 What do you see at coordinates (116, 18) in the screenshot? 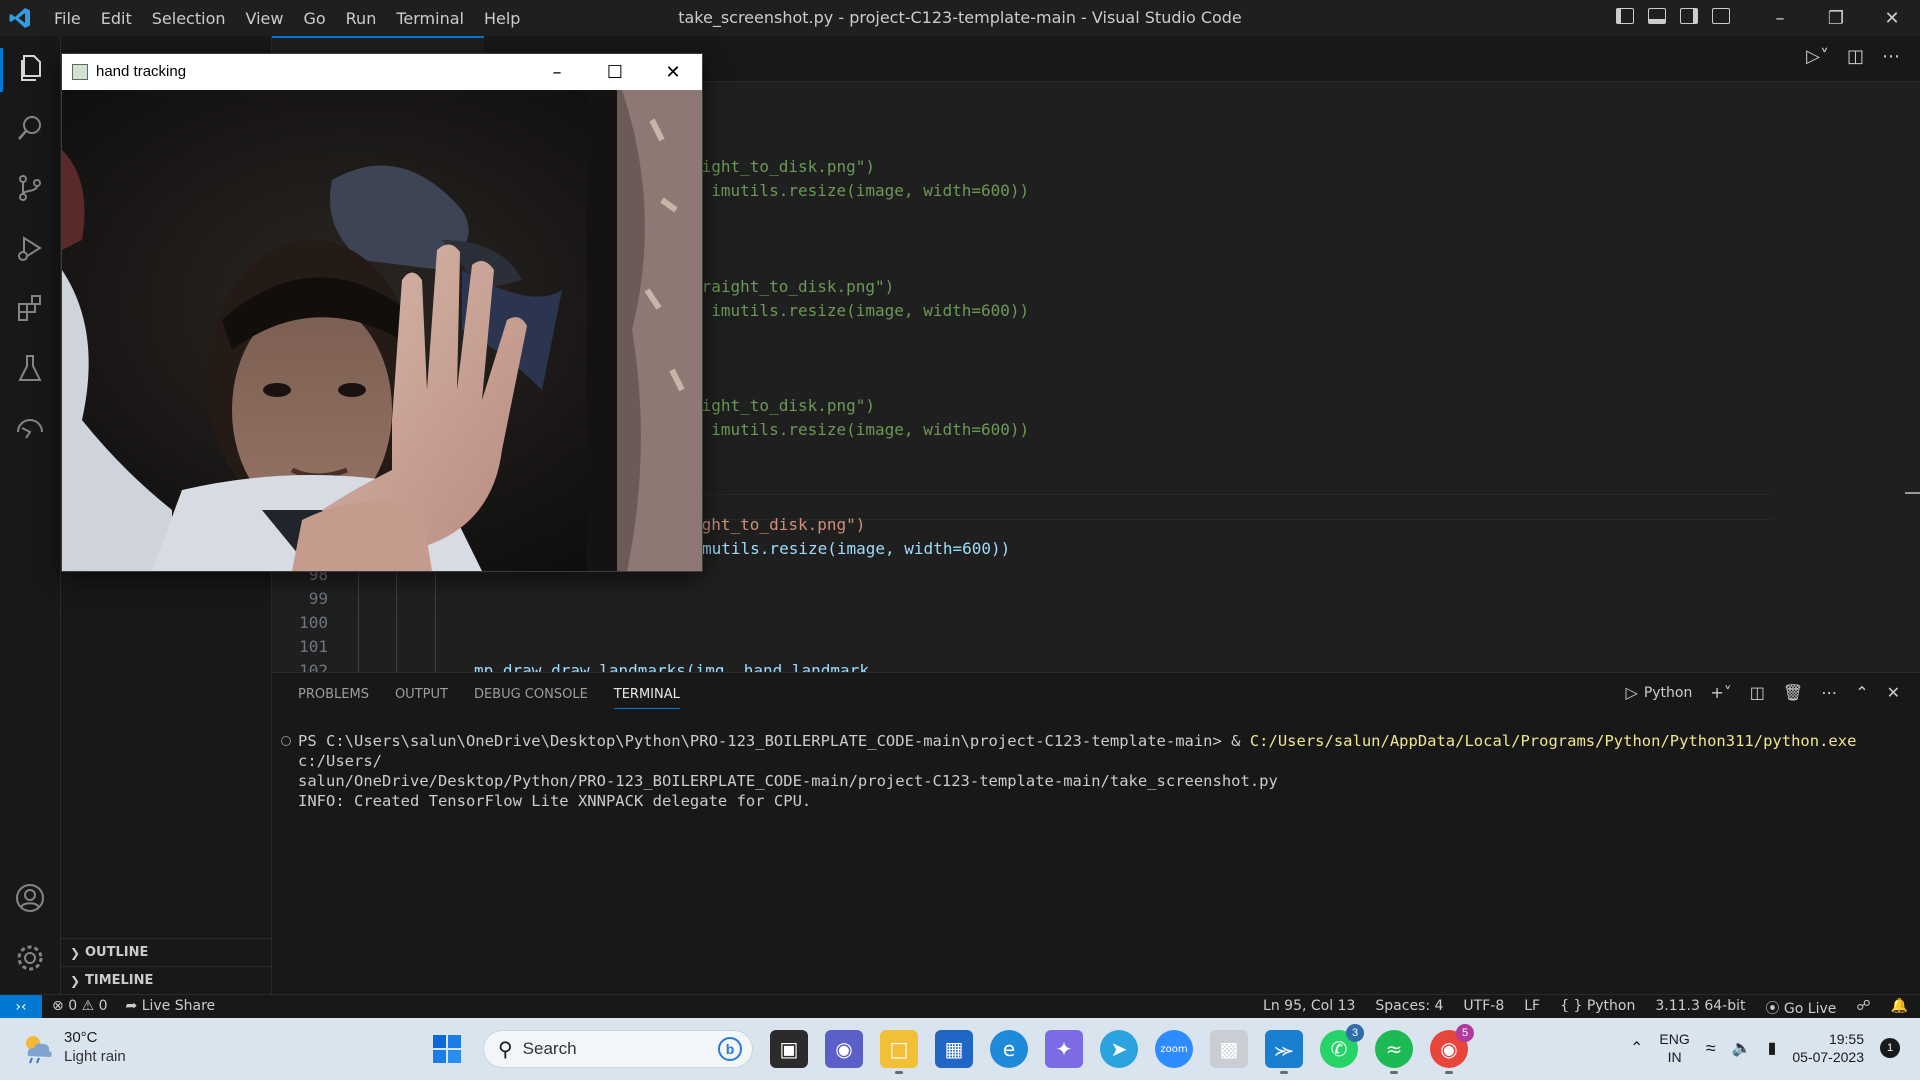
I see `menu-edit: Edit` at bounding box center [116, 18].